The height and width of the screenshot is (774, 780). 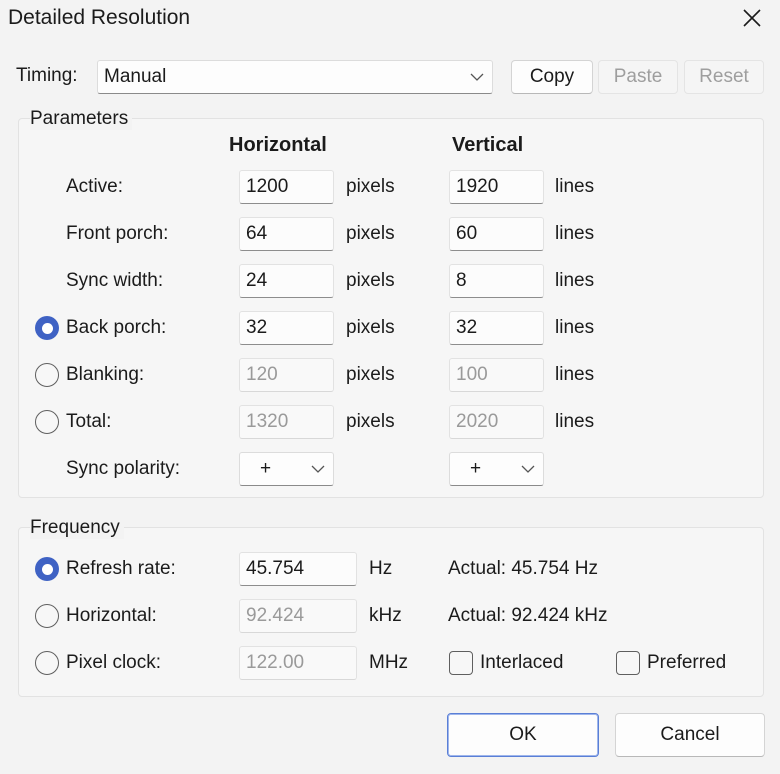 What do you see at coordinates (724, 77) in the screenshot?
I see `reset-button: Reset` at bounding box center [724, 77].